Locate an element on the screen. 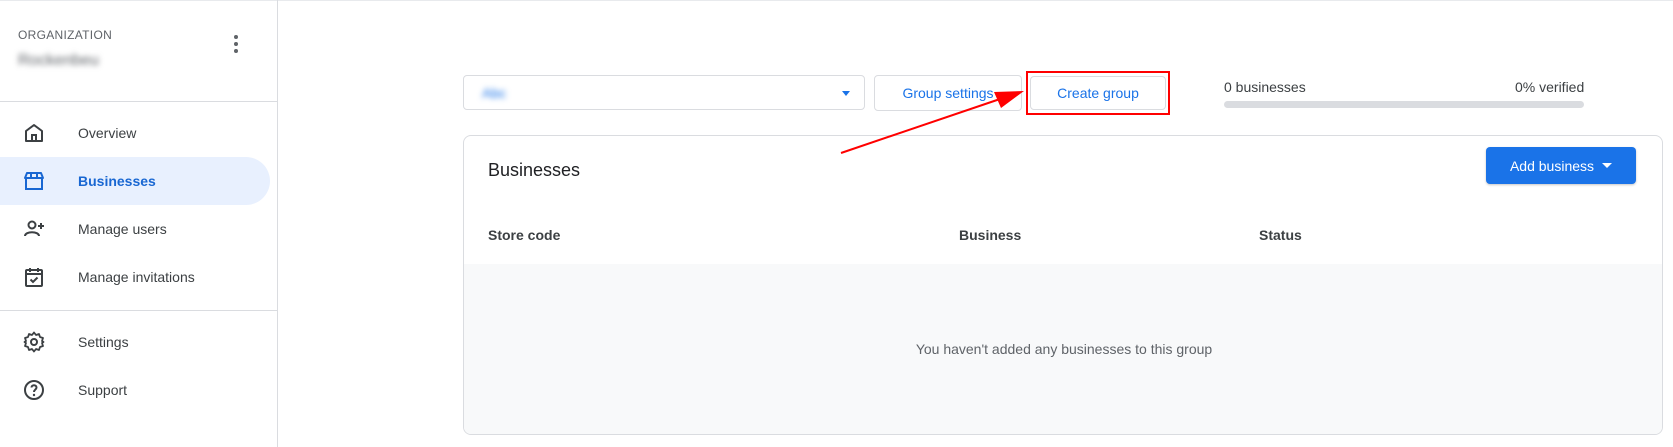 The width and height of the screenshot is (1673, 447). sidebar-item-label: Support is located at coordinates (103, 390).